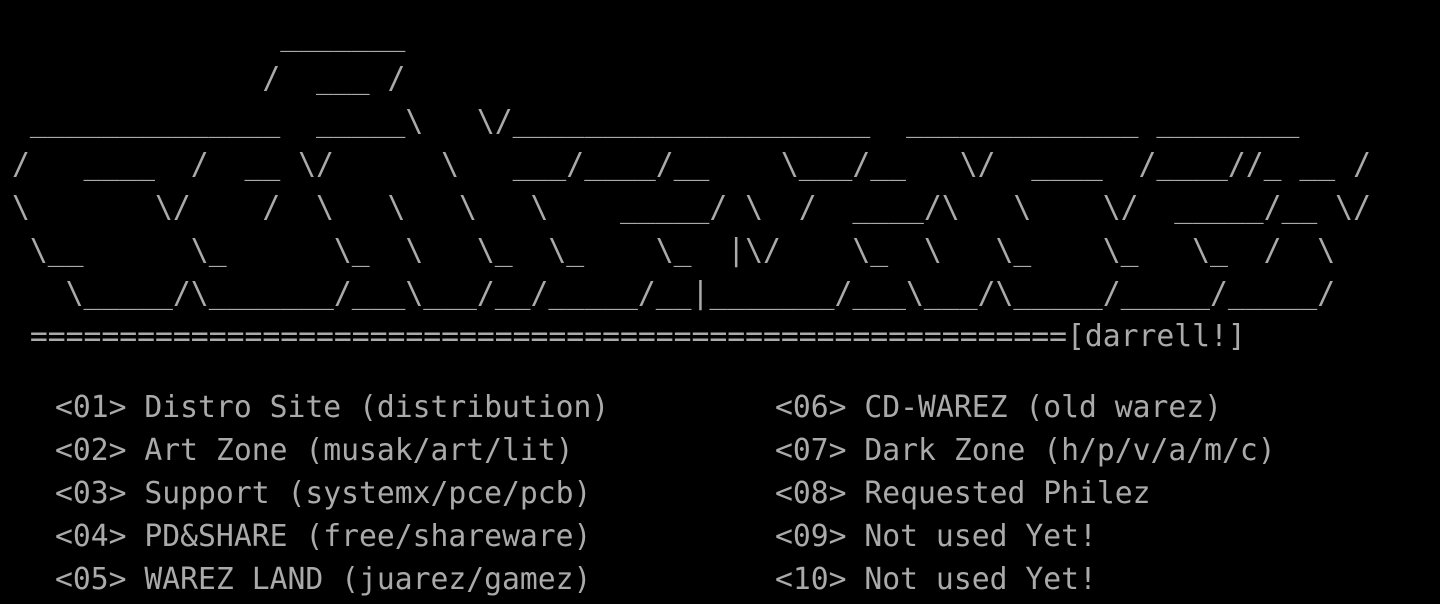 The width and height of the screenshot is (1440, 604). Describe the element at coordinates (91, 579) in the screenshot. I see `menu-item-key: <05>` at that location.